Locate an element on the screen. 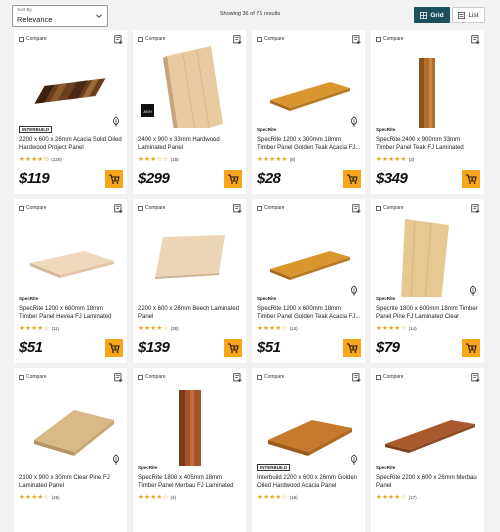 The height and width of the screenshot is (532, 500). product-price: $119 is located at coordinates (34, 178).